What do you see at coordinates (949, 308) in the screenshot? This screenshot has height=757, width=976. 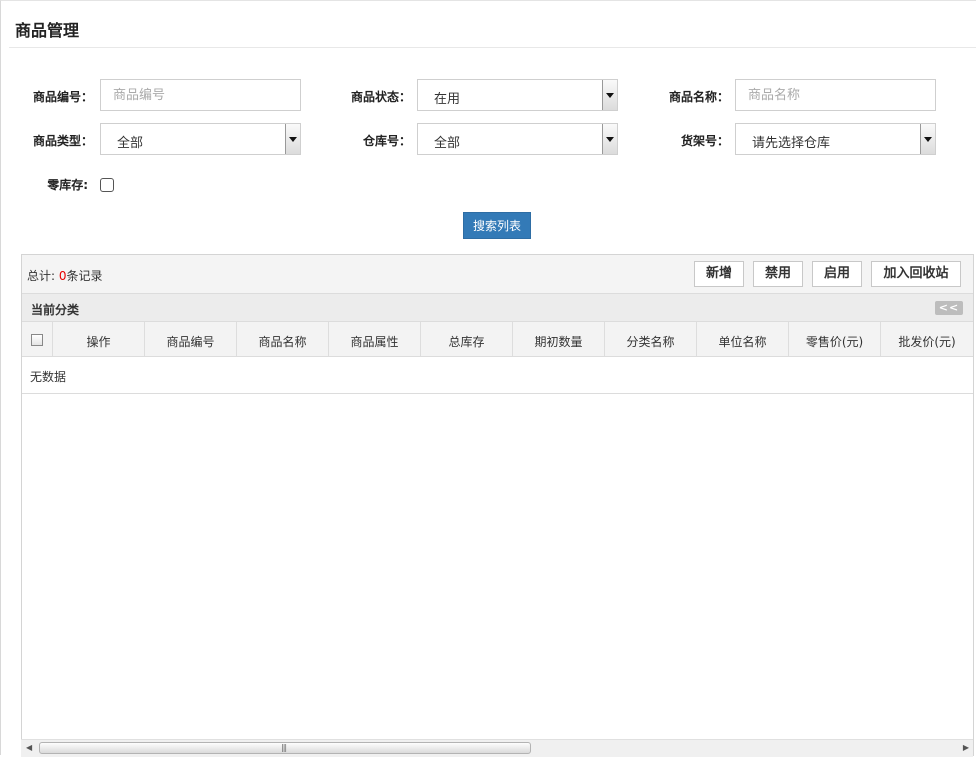 I see `collapse-icon: <<` at bounding box center [949, 308].